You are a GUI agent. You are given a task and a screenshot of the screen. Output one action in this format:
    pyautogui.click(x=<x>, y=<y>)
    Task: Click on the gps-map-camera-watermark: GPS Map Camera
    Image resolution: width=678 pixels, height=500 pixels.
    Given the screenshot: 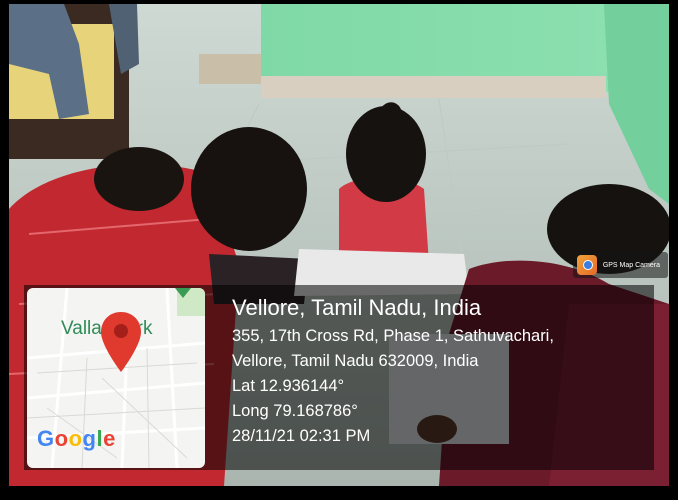 What is the action you would take?
    pyautogui.click(x=620, y=265)
    